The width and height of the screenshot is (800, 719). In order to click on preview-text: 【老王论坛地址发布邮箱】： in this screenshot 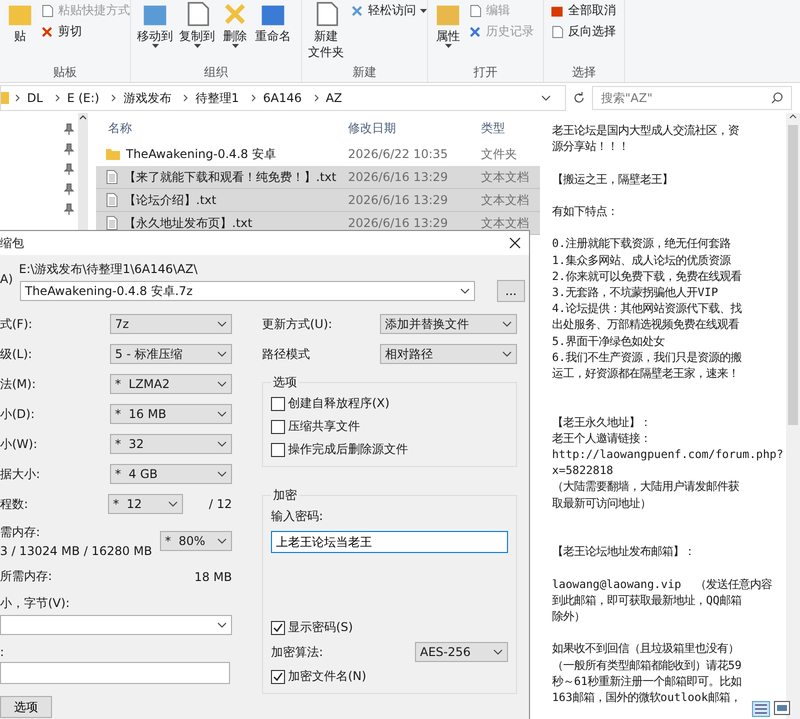, I will do `click(623, 552)`.